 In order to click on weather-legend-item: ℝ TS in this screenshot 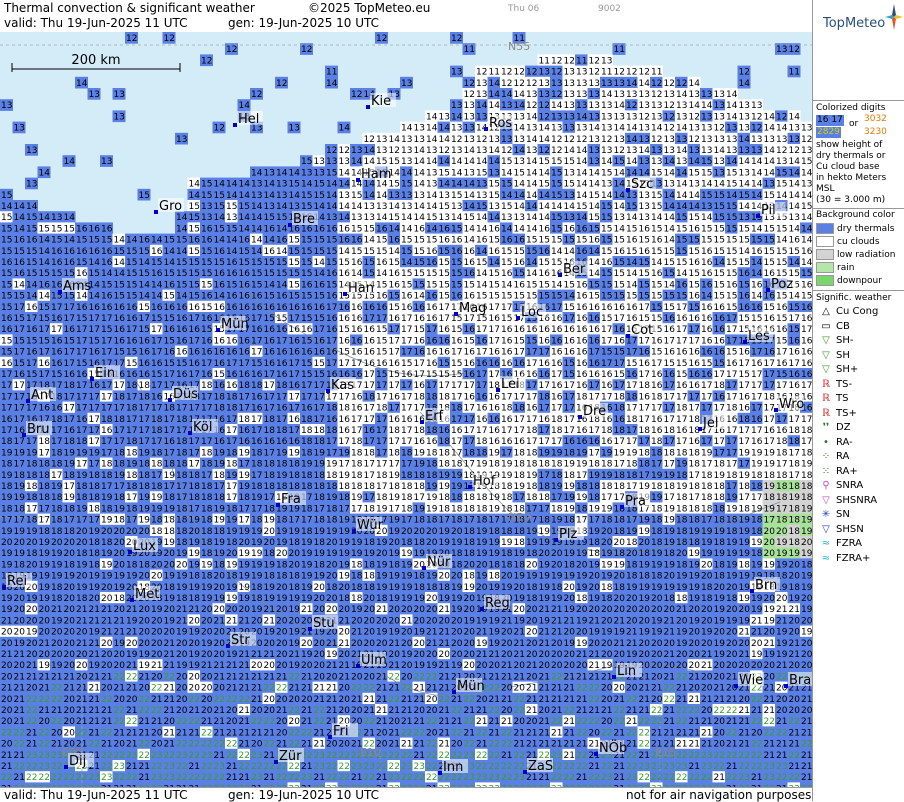, I will do `click(832, 400)`.